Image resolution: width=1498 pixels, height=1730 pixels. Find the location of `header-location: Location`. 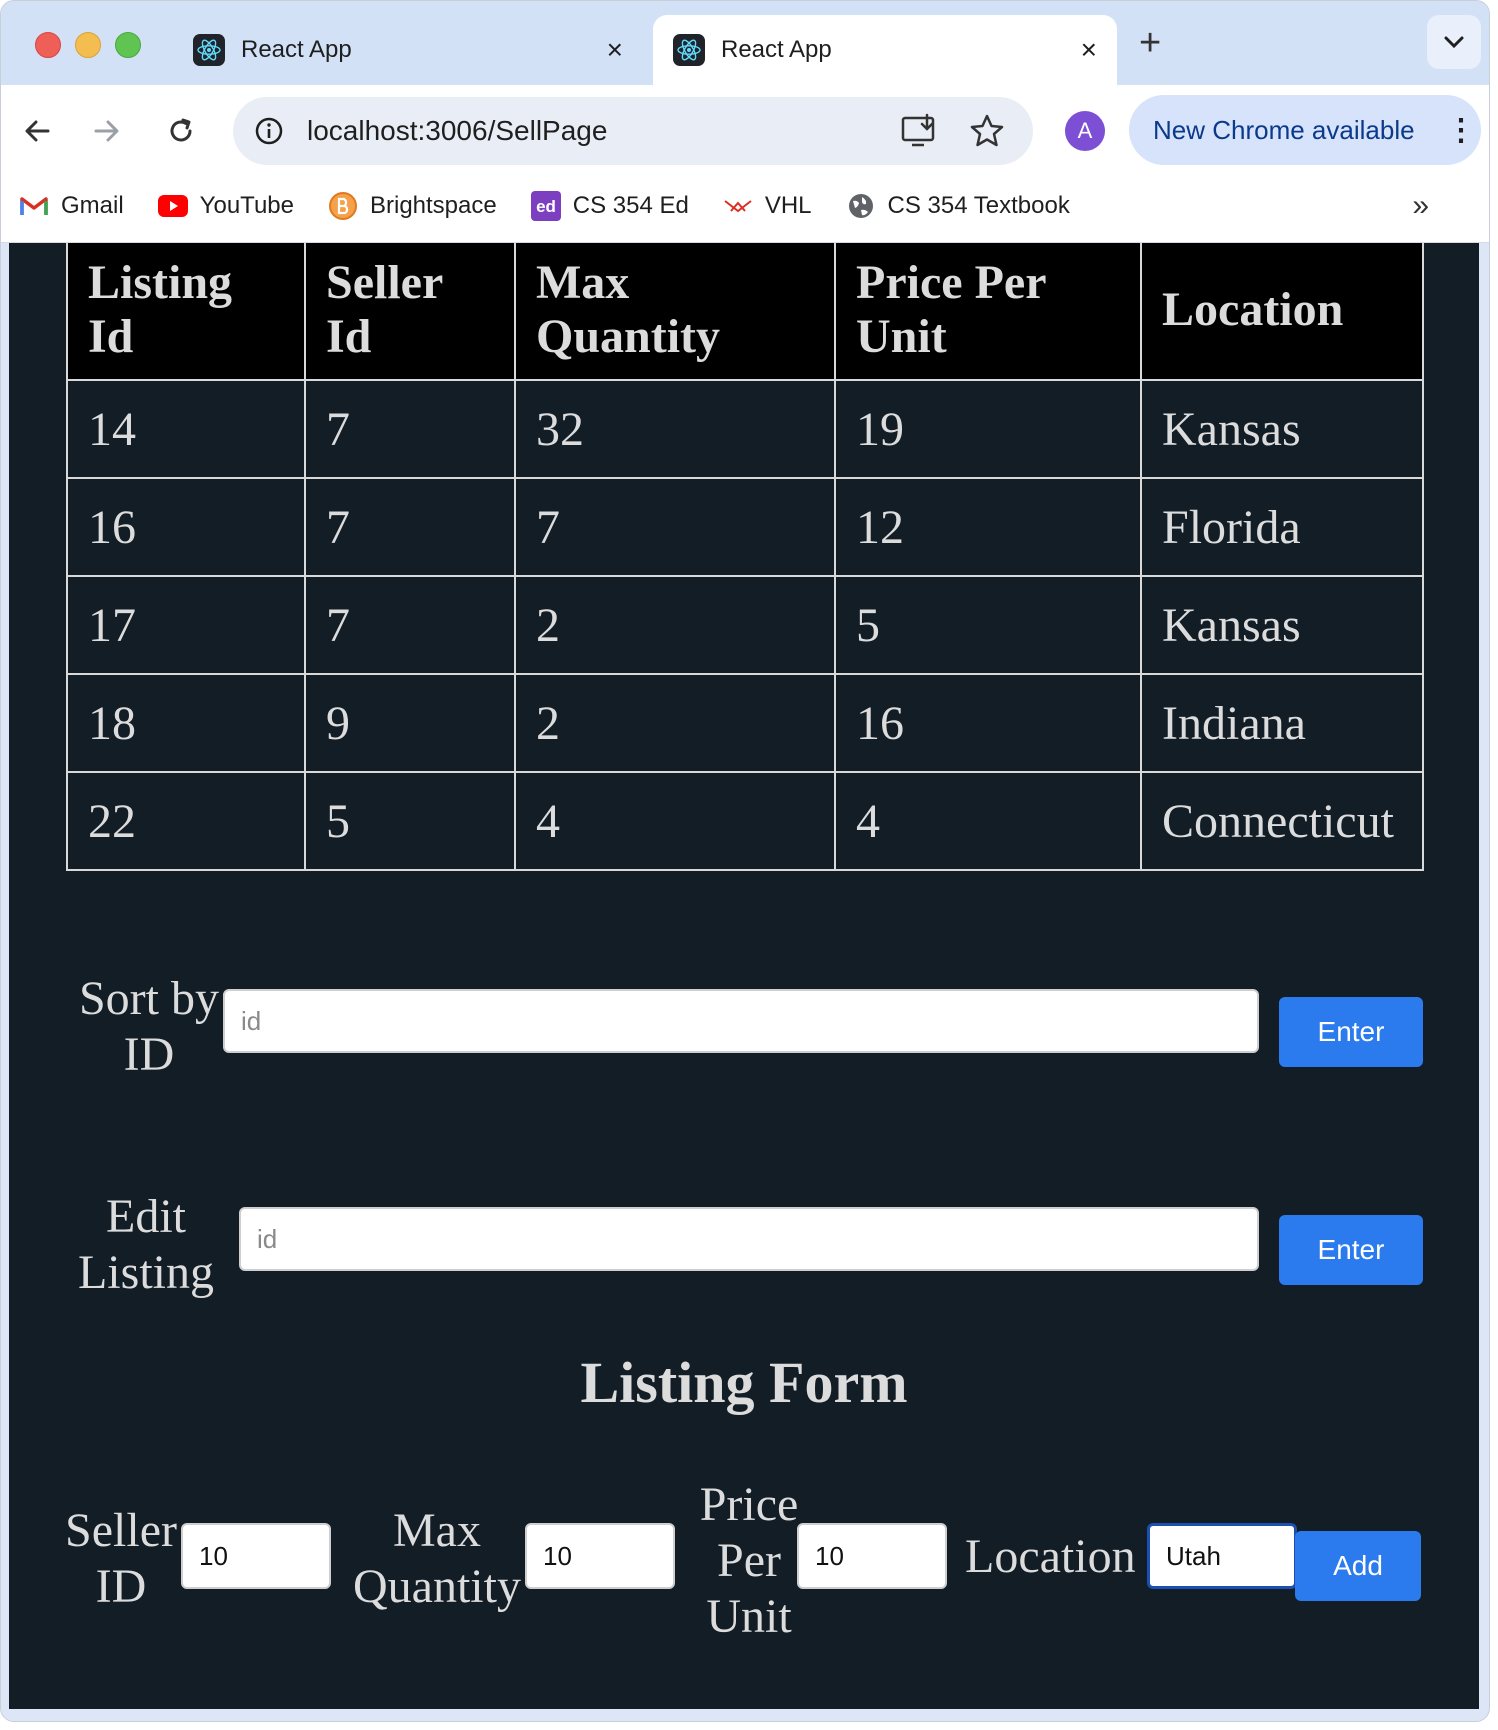

header-location: Location is located at coordinates (1282, 312).